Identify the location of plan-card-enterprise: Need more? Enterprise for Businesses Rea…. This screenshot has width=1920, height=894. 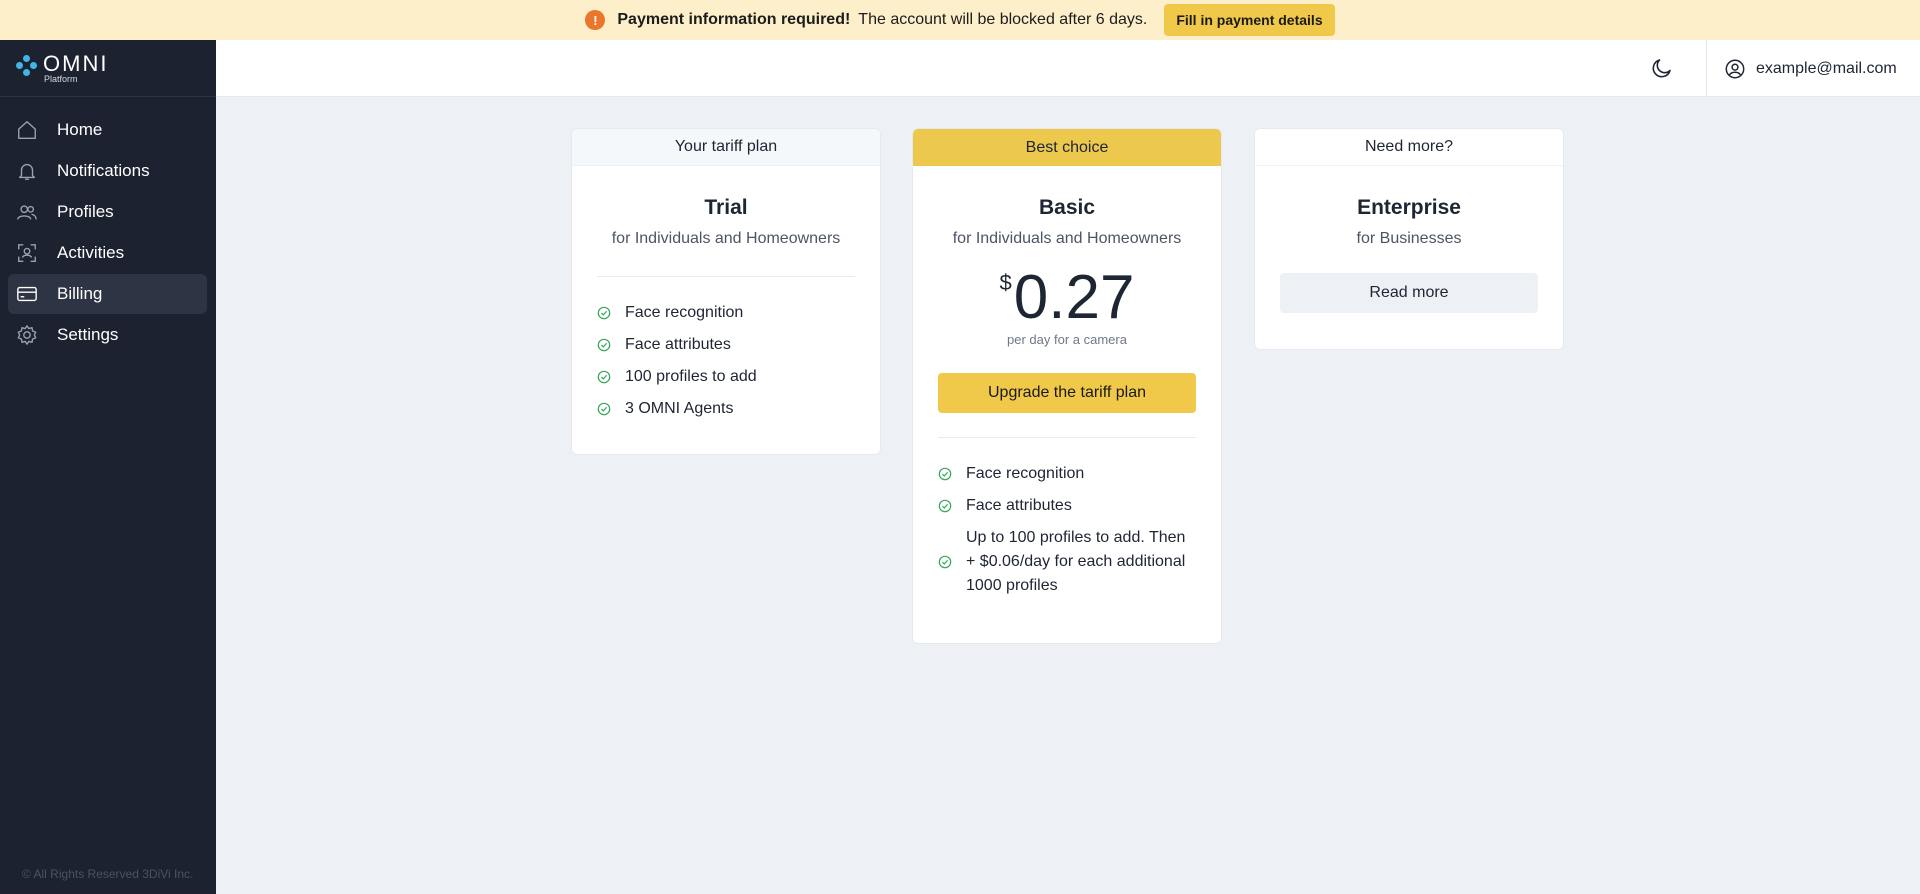
(1409, 239).